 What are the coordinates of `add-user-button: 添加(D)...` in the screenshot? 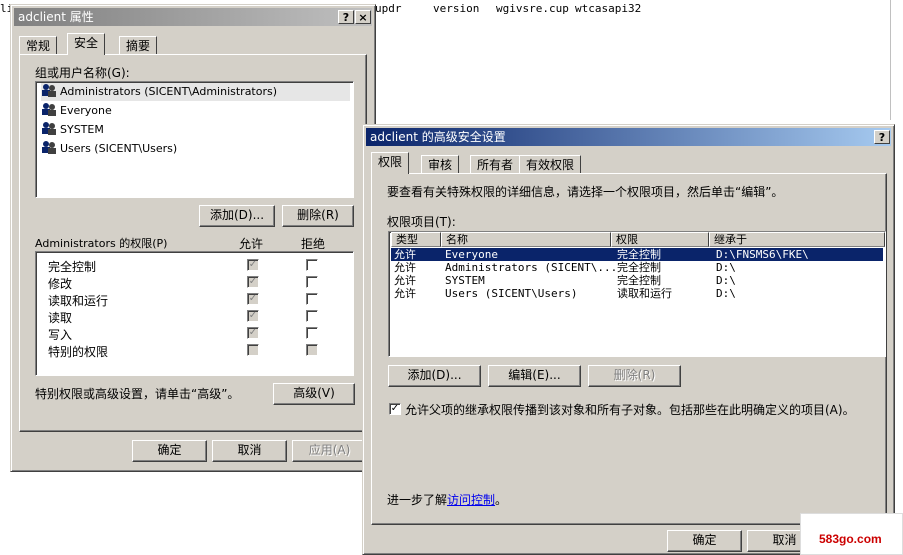 It's located at (237, 216).